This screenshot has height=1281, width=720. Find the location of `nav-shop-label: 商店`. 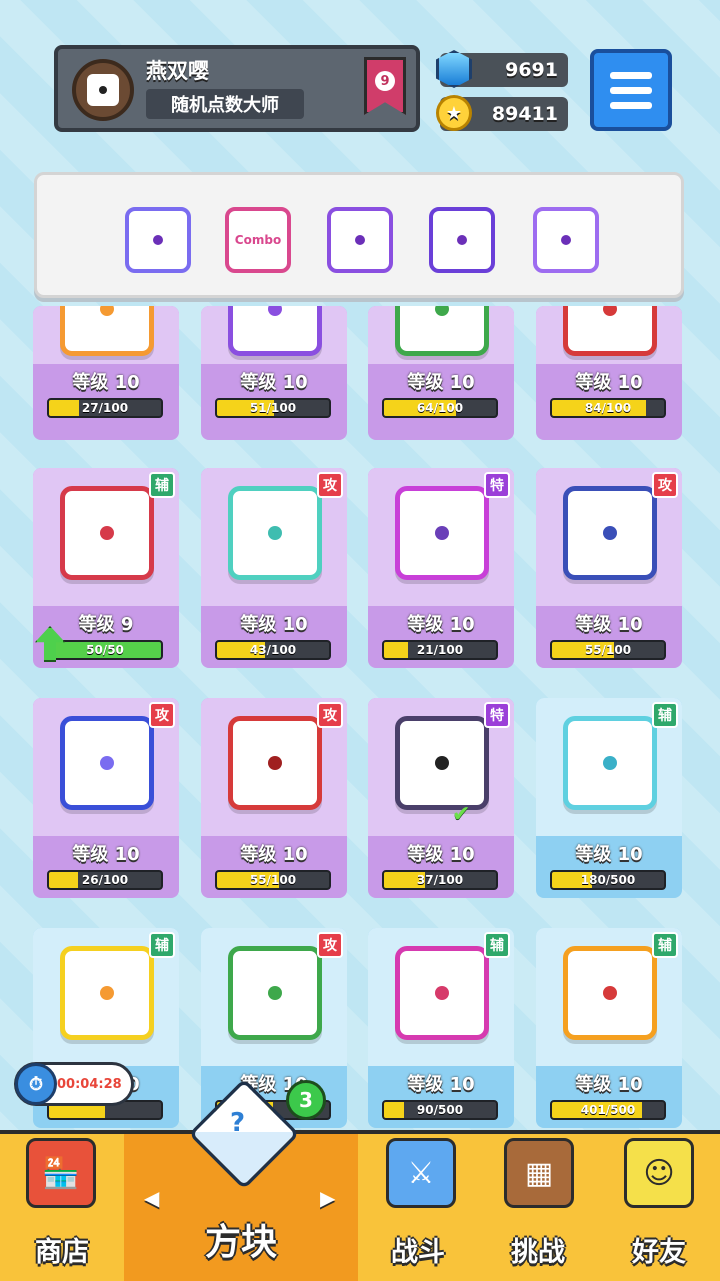

nav-shop-label: 商店 is located at coordinates (62, 1252).